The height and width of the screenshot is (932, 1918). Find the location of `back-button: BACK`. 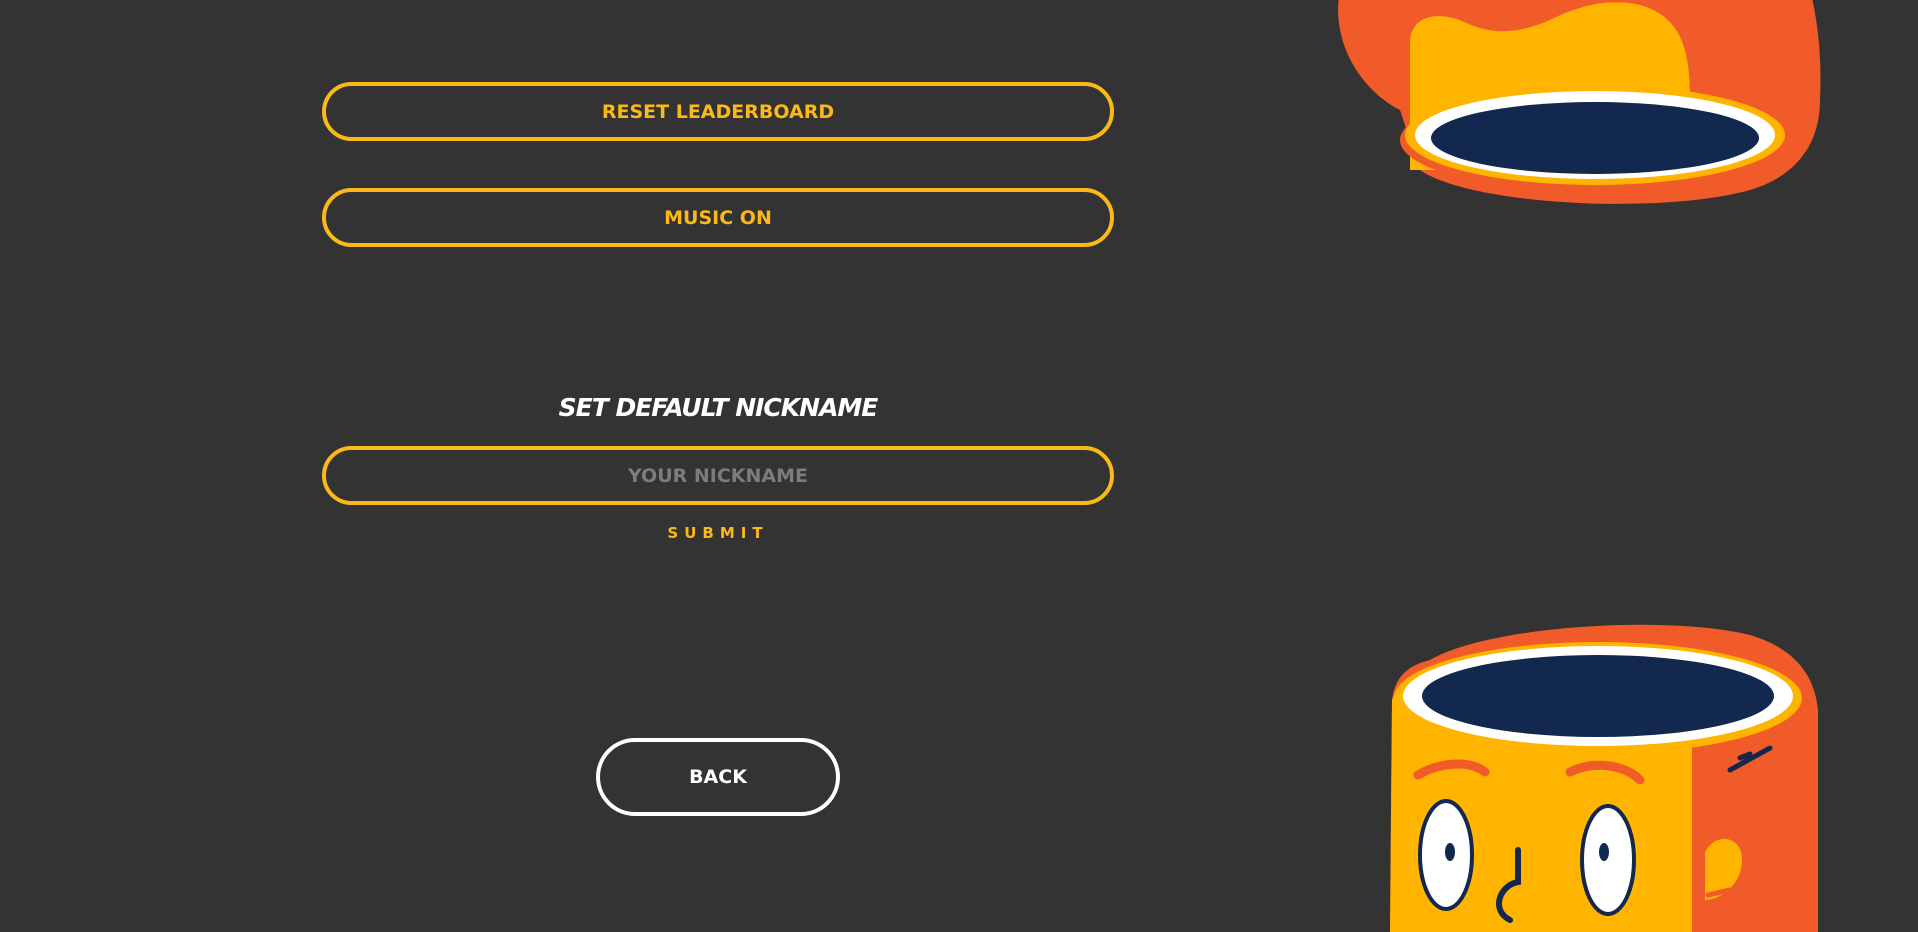

back-button: BACK is located at coordinates (718, 777).